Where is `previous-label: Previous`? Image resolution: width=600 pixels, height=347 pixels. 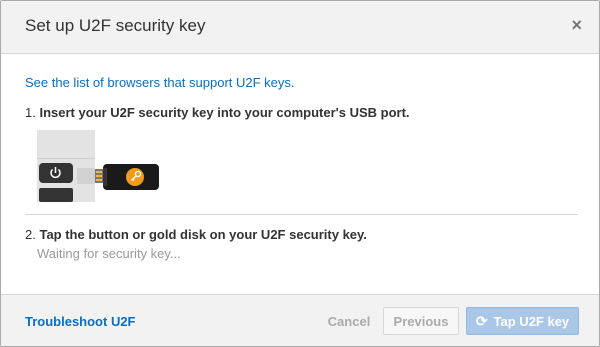 previous-label: Previous is located at coordinates (421, 321).